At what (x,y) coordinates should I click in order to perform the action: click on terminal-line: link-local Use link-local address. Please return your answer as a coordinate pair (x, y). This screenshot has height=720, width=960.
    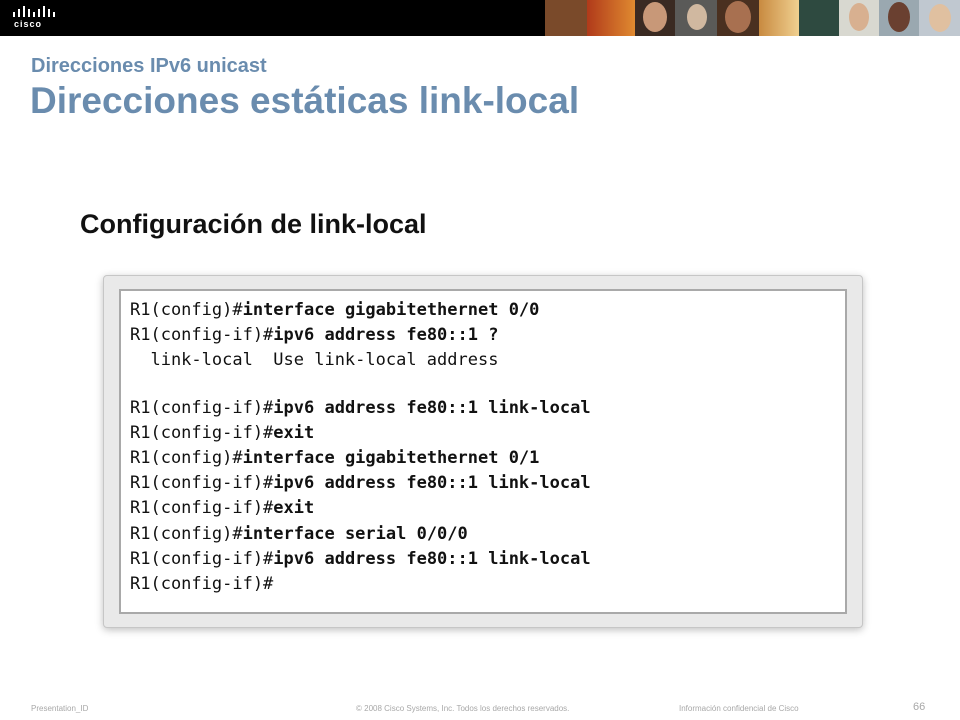
    Looking at the image, I should click on (360, 360).